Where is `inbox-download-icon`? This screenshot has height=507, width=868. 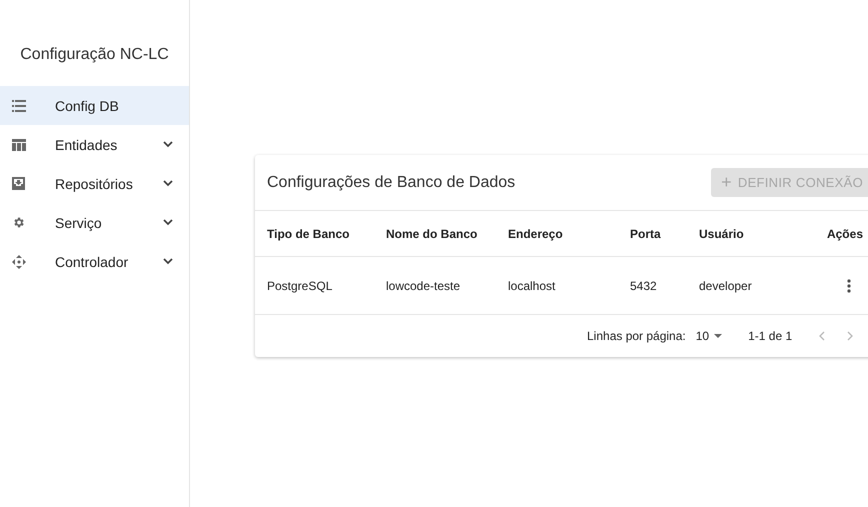 inbox-download-icon is located at coordinates (18, 183).